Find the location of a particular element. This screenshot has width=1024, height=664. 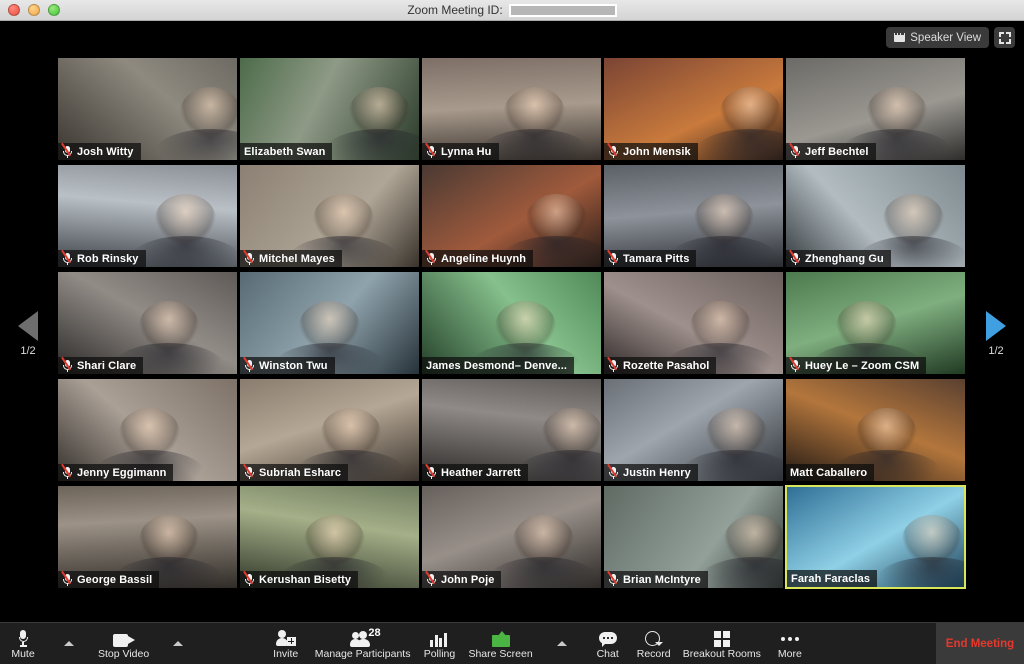

participant-tile: Heather Jarrett is located at coordinates (511, 430).